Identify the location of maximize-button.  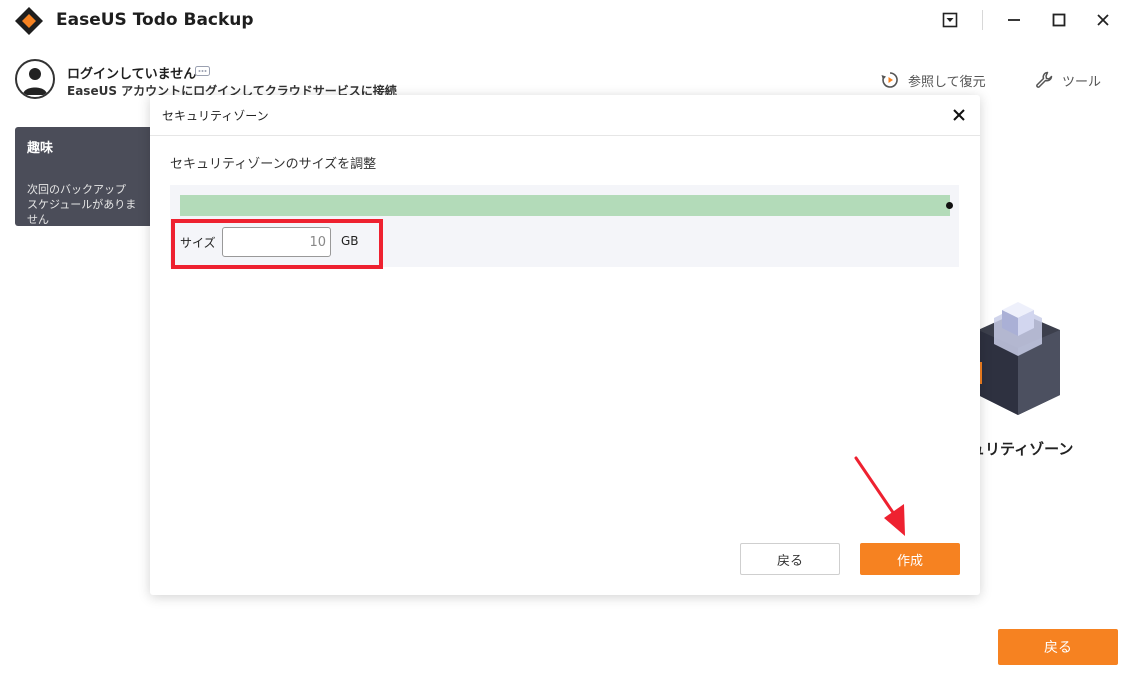
(1059, 20).